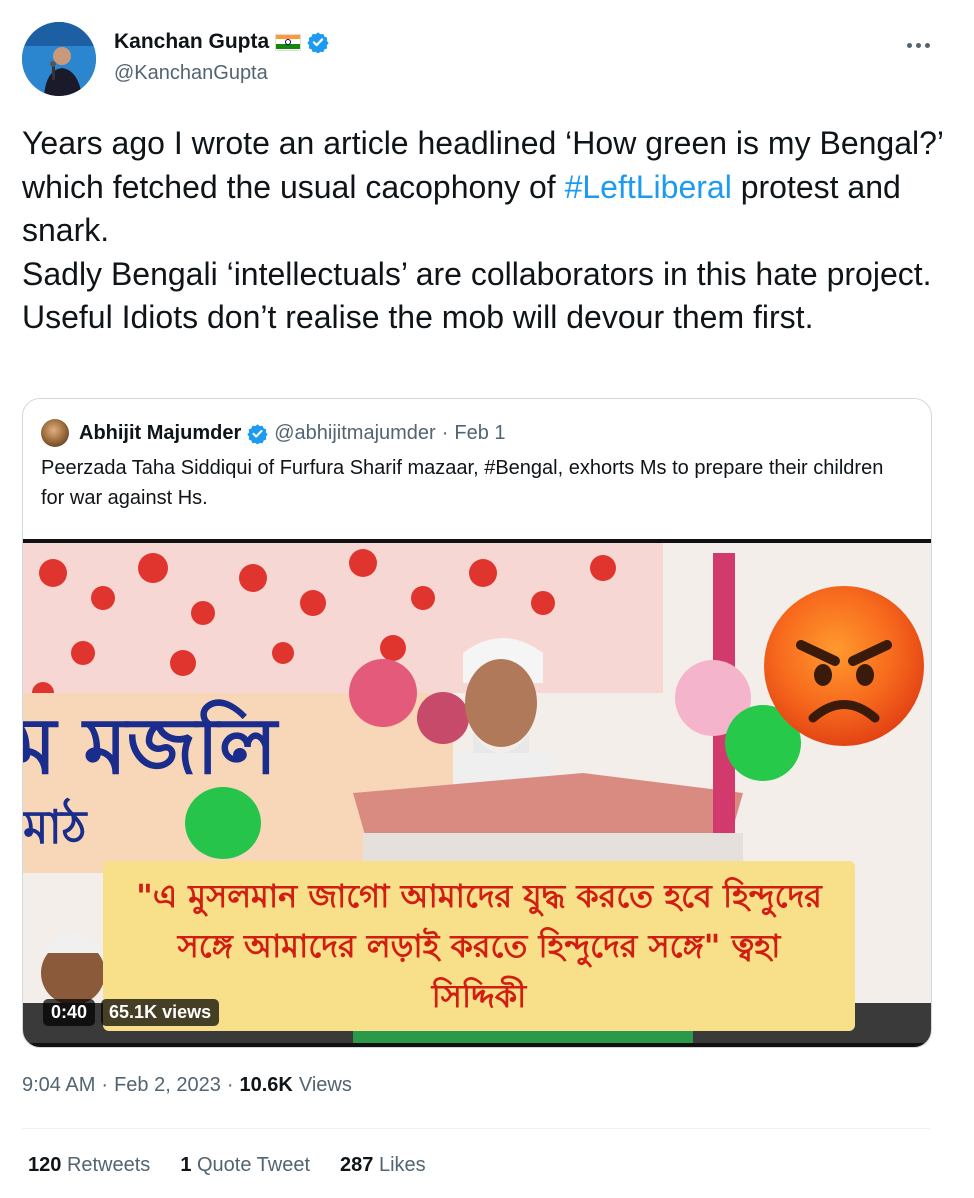  I want to click on banner-subtext: মাঠ, so click(55, 825).